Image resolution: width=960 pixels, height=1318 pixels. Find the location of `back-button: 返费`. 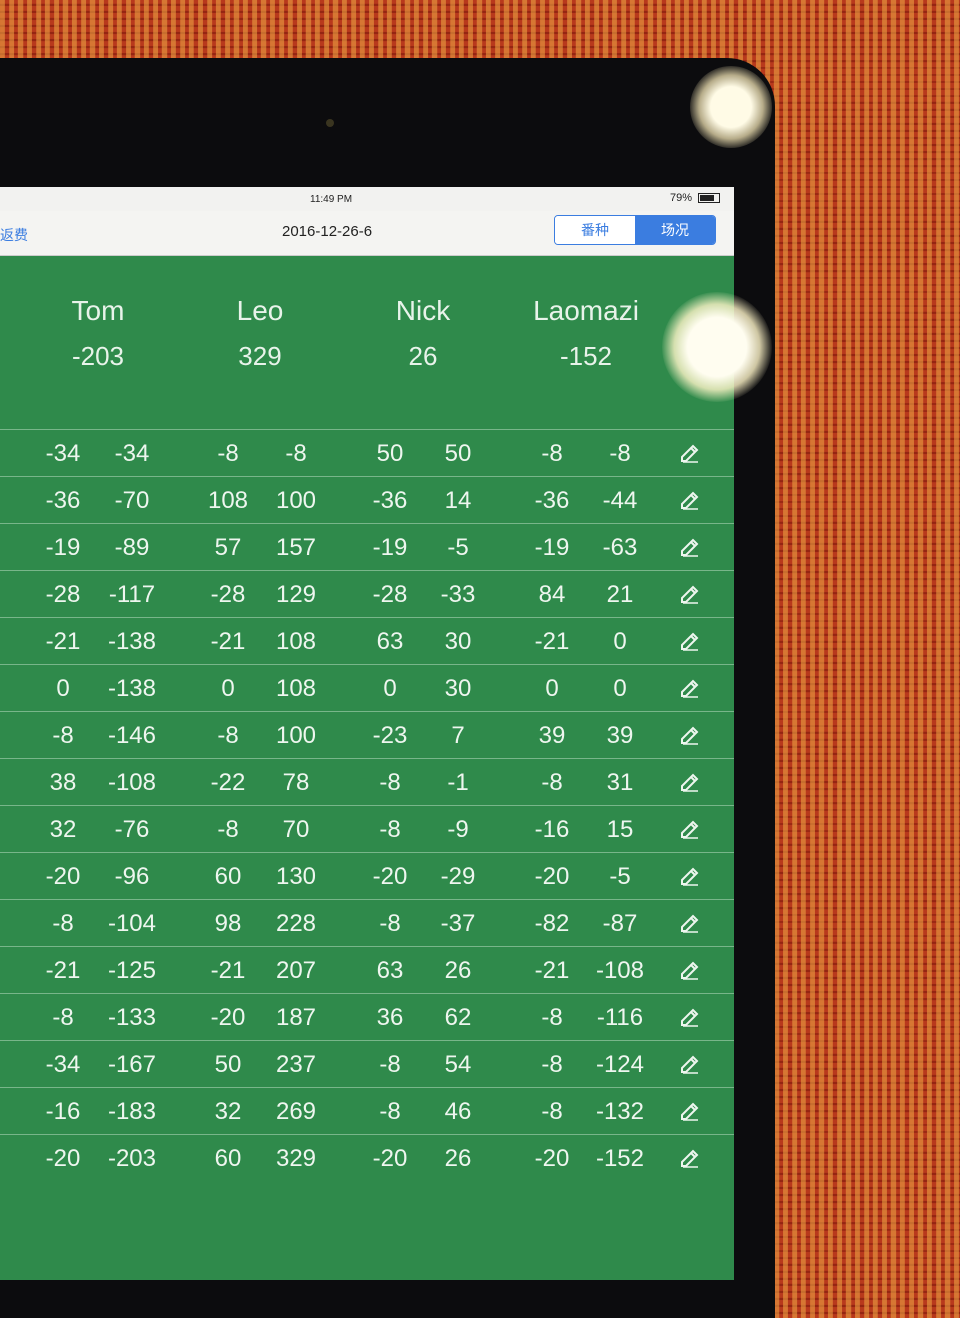

back-button: 返费 is located at coordinates (14, 235).